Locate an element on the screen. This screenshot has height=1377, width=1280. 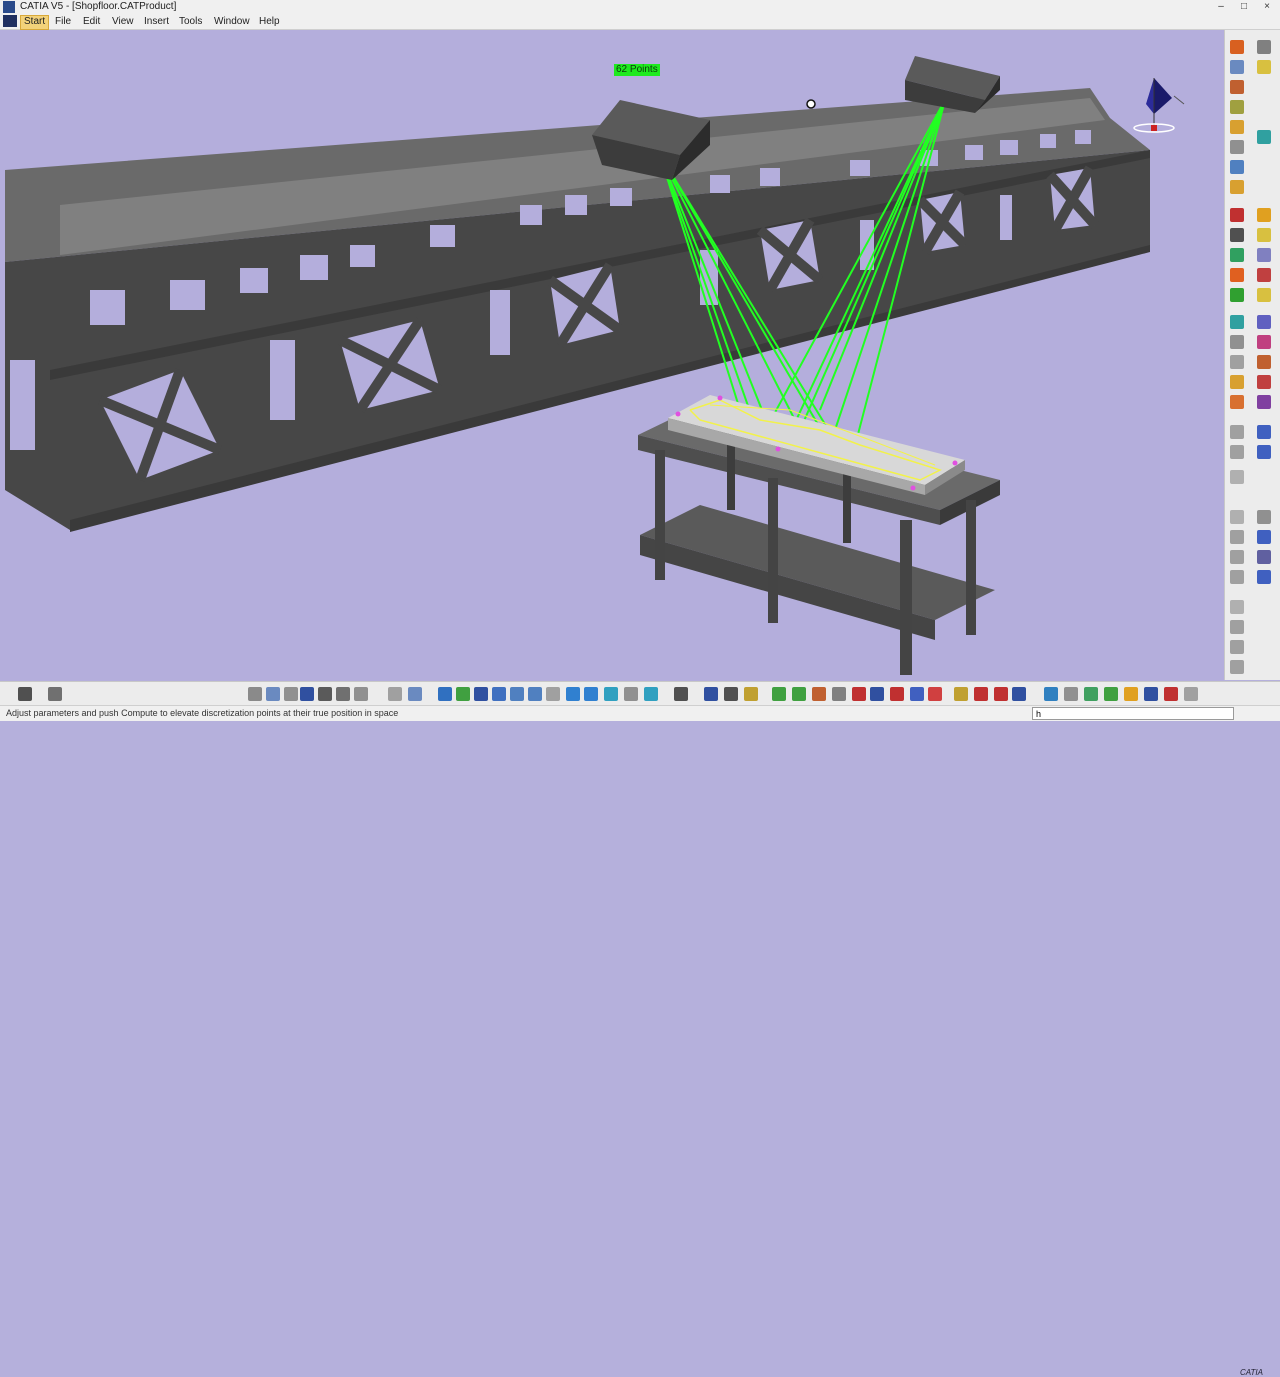
menu-edit: Edit is located at coordinates (91, 21).